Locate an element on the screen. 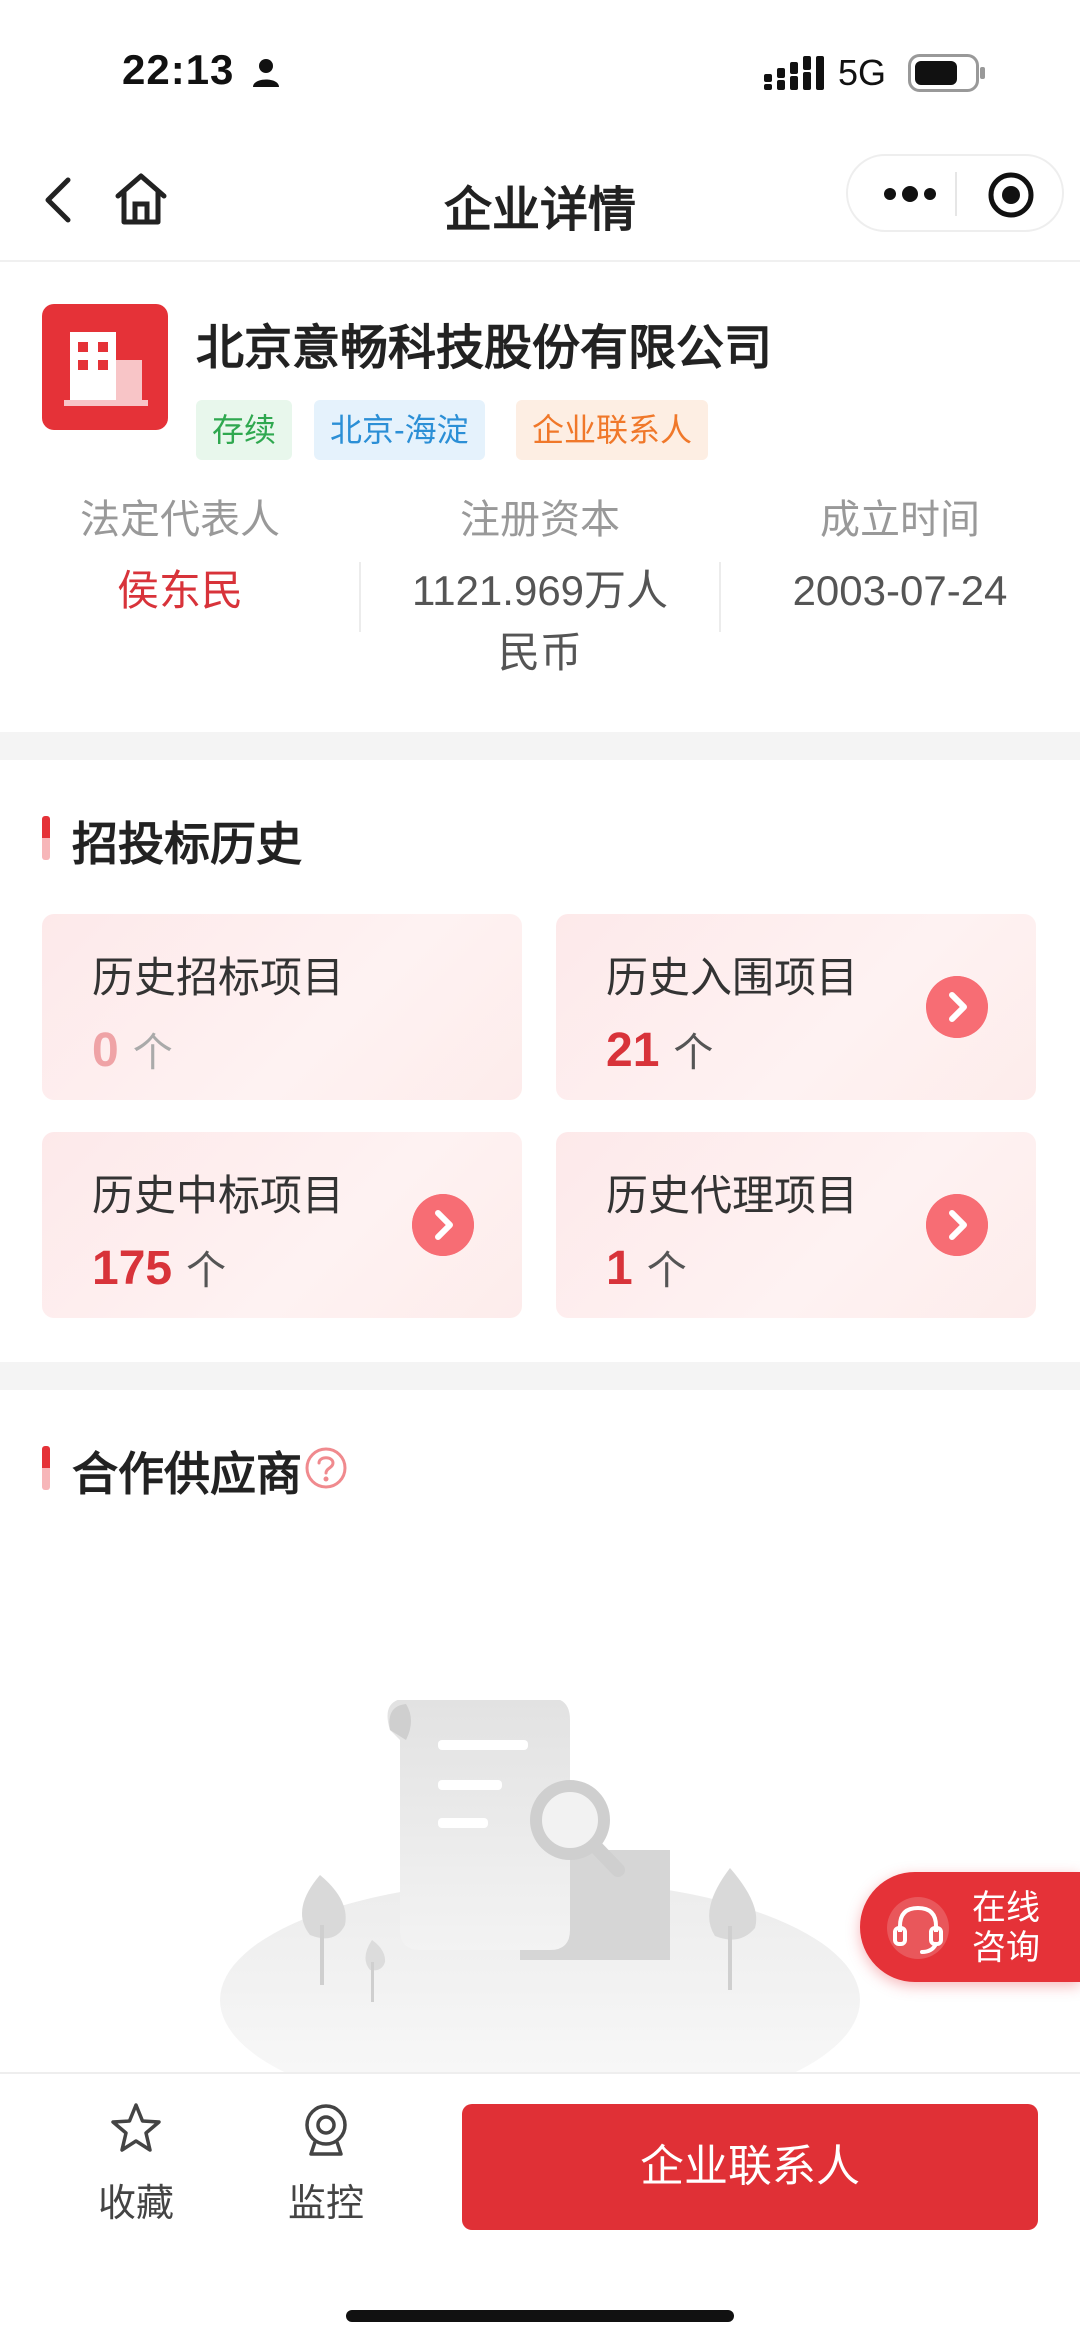 The height and width of the screenshot is (2342, 1080). registered-capital: 注册资本 1121.969万人民币 is located at coordinates (540, 588).